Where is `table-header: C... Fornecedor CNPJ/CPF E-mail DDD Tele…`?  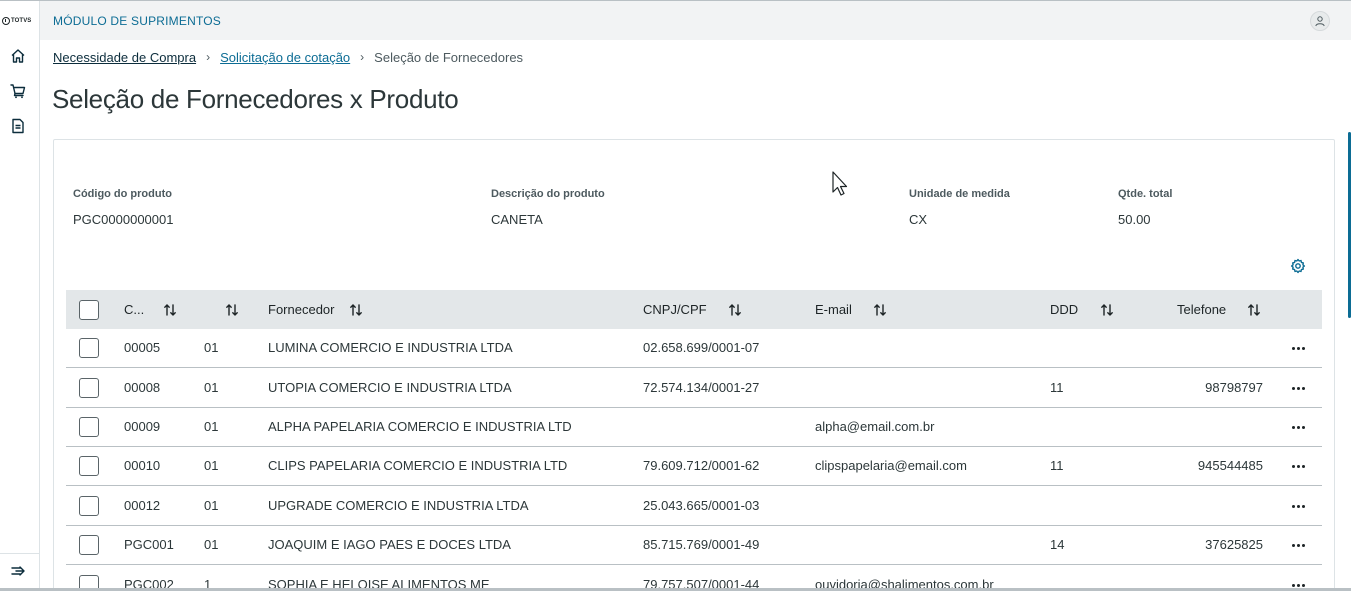 table-header: C... Fornecedor CNPJ/CPF E-mail DDD Tele… is located at coordinates (694, 309).